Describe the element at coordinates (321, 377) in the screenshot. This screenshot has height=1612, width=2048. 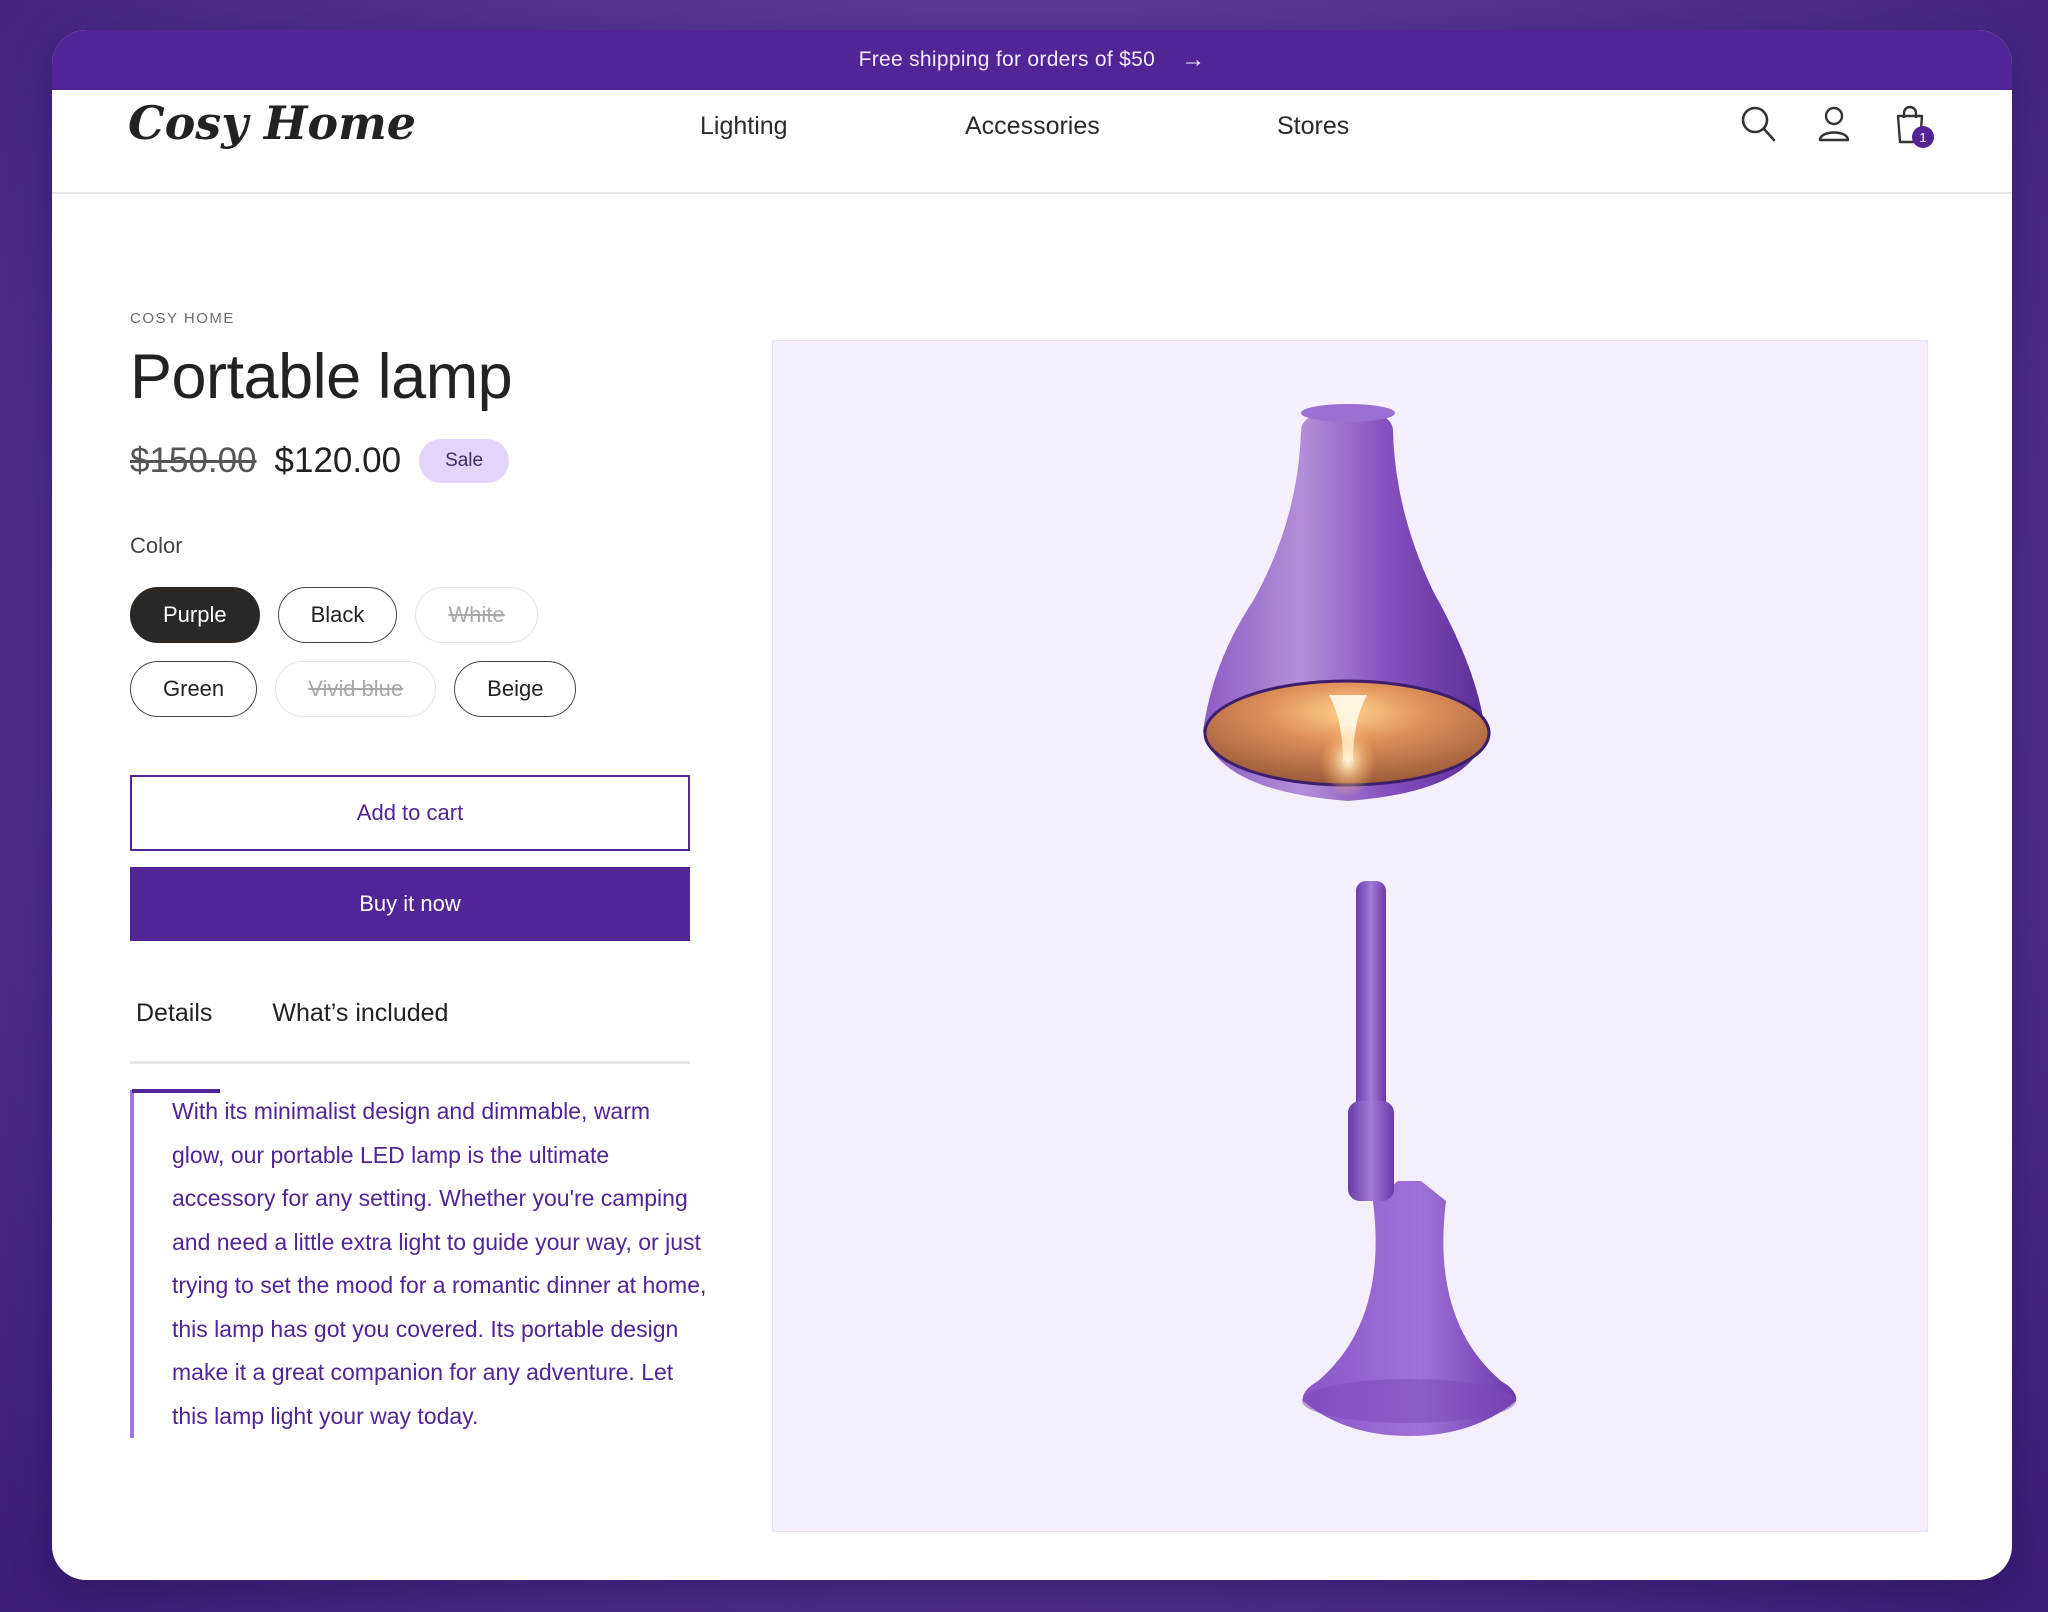
I see `product-title: Portable lamp` at that location.